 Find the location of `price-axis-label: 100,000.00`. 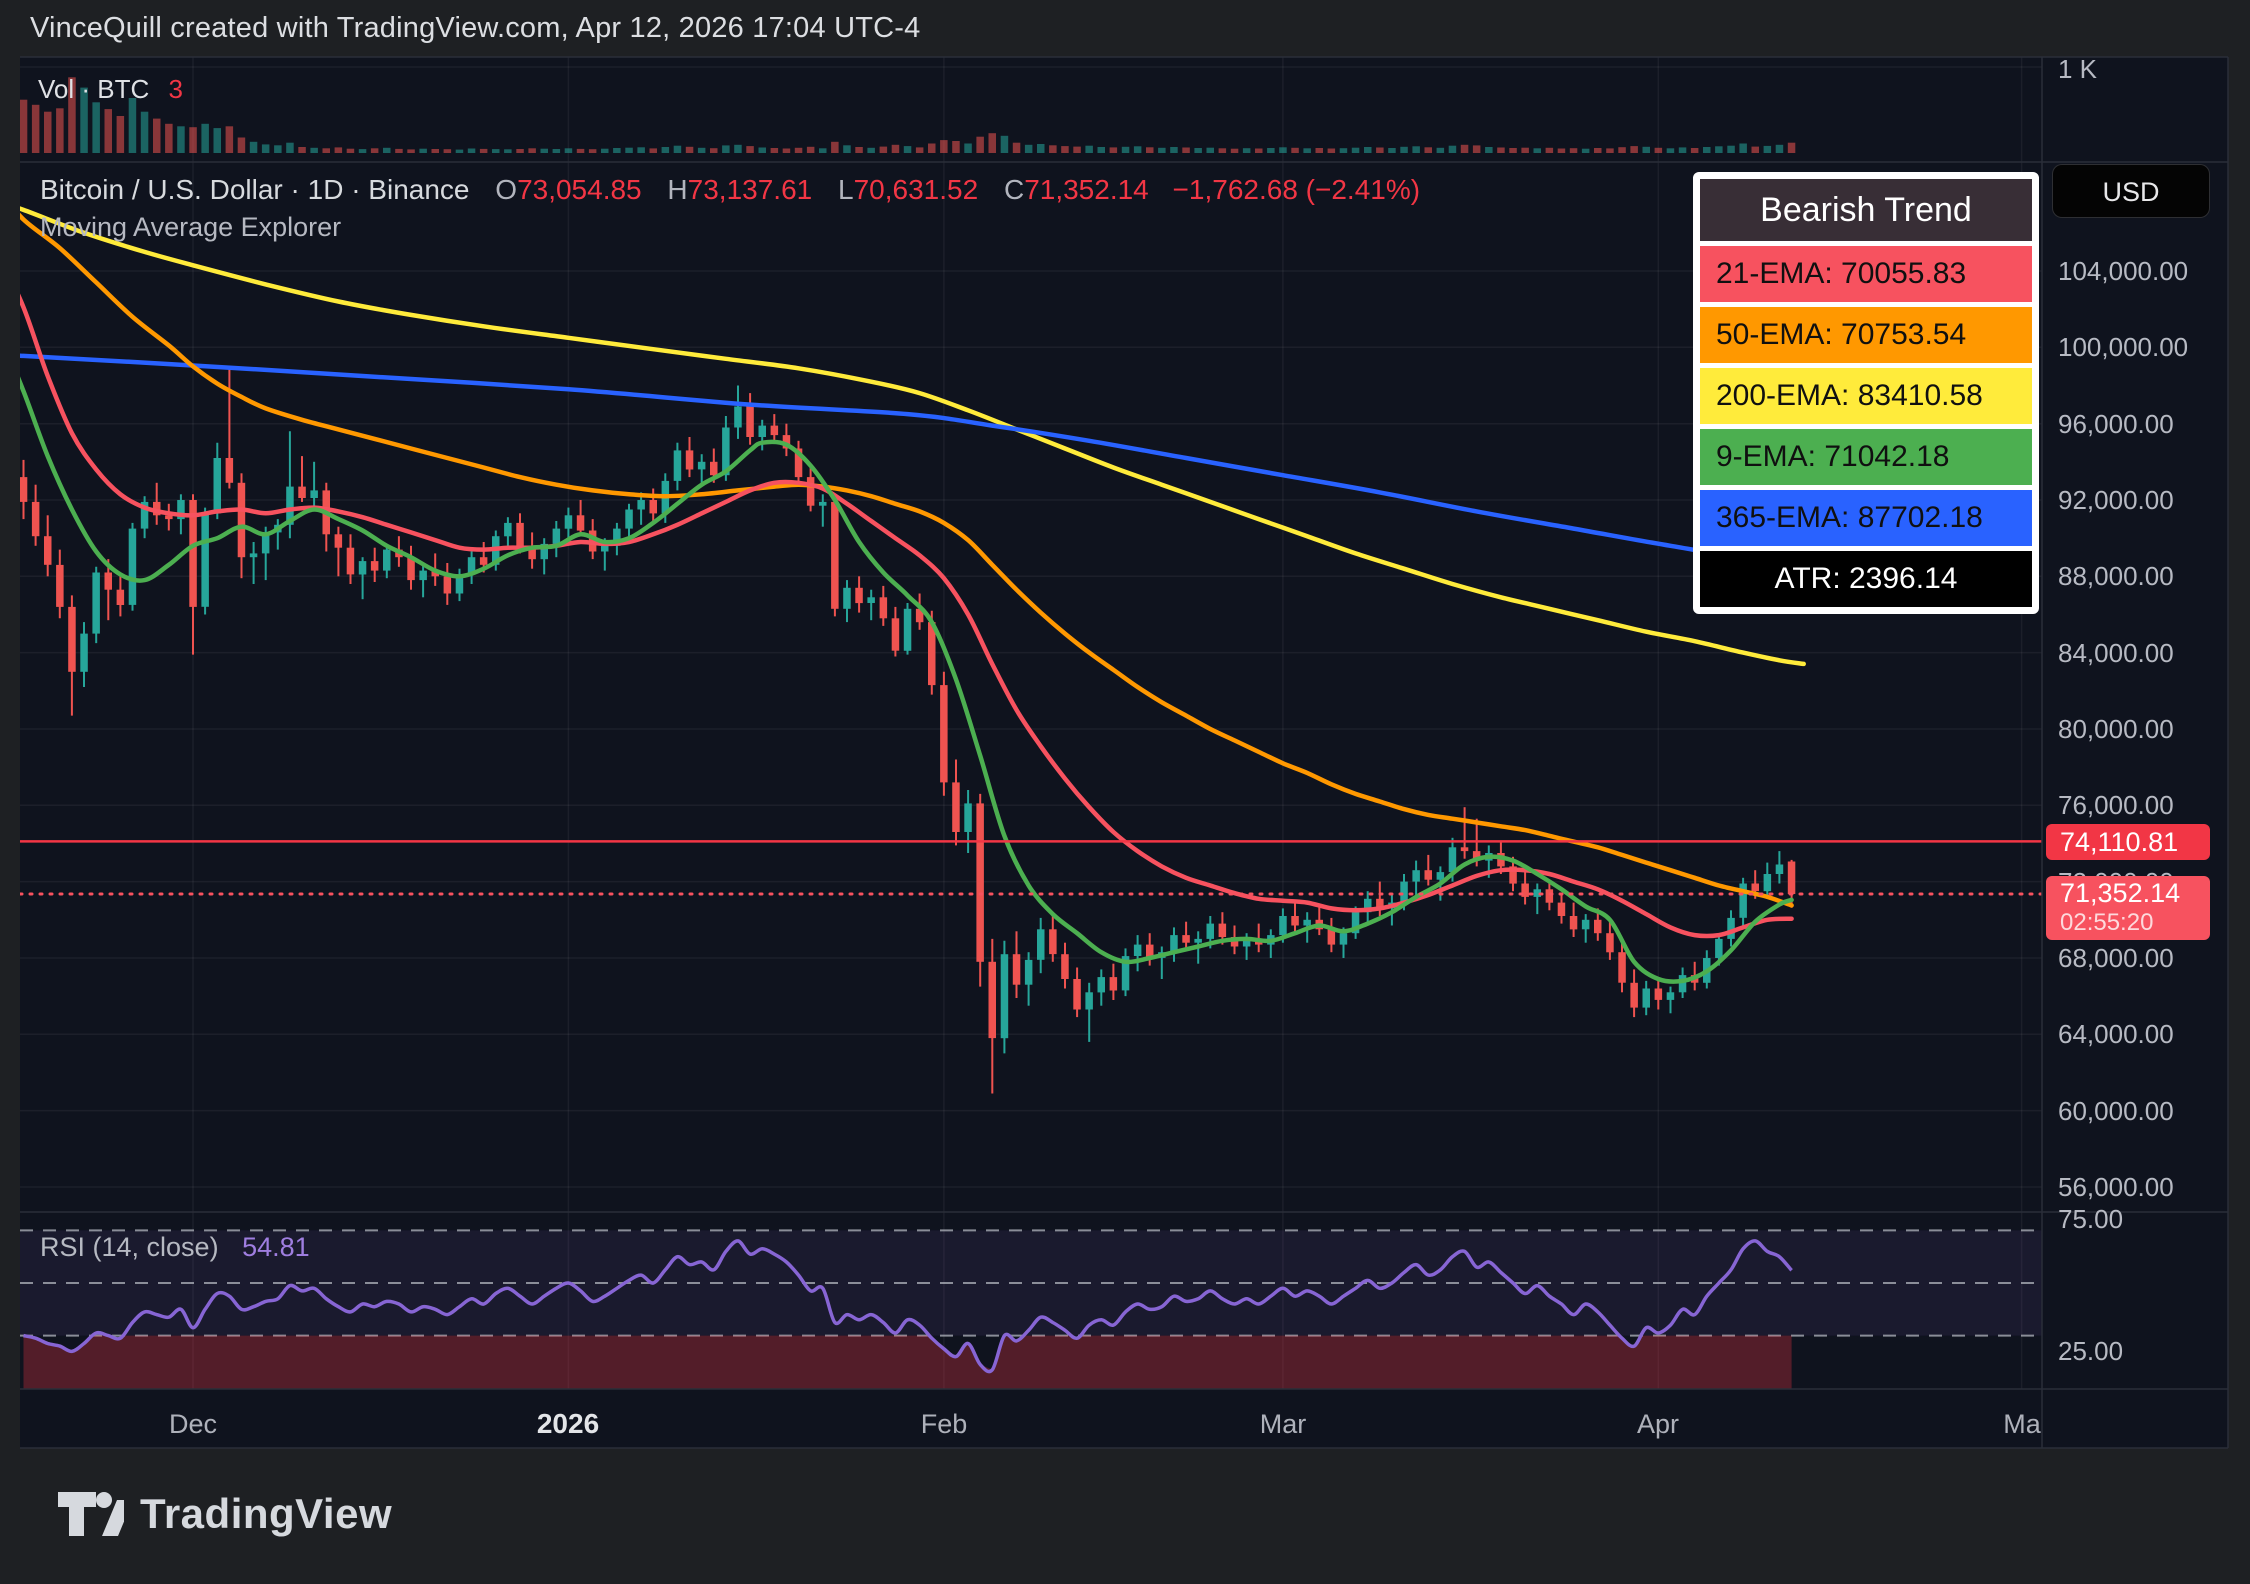

price-axis-label: 100,000.00 is located at coordinates (2123, 347).